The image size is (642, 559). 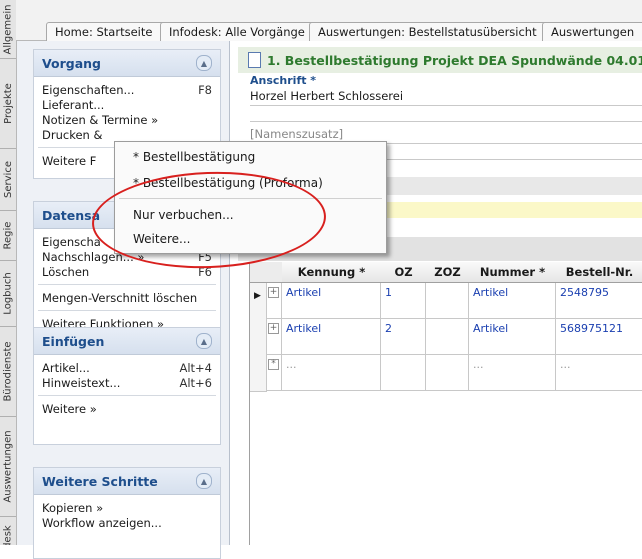 I want to click on menu-item-notizen: Notizen & Termine », so click(x=127, y=120).